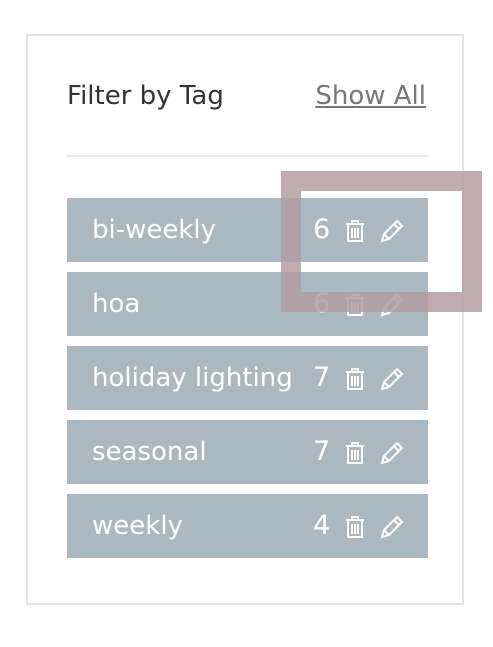 The width and height of the screenshot is (493, 647). Describe the element at coordinates (322, 525) in the screenshot. I see `tag-count: 4` at that location.